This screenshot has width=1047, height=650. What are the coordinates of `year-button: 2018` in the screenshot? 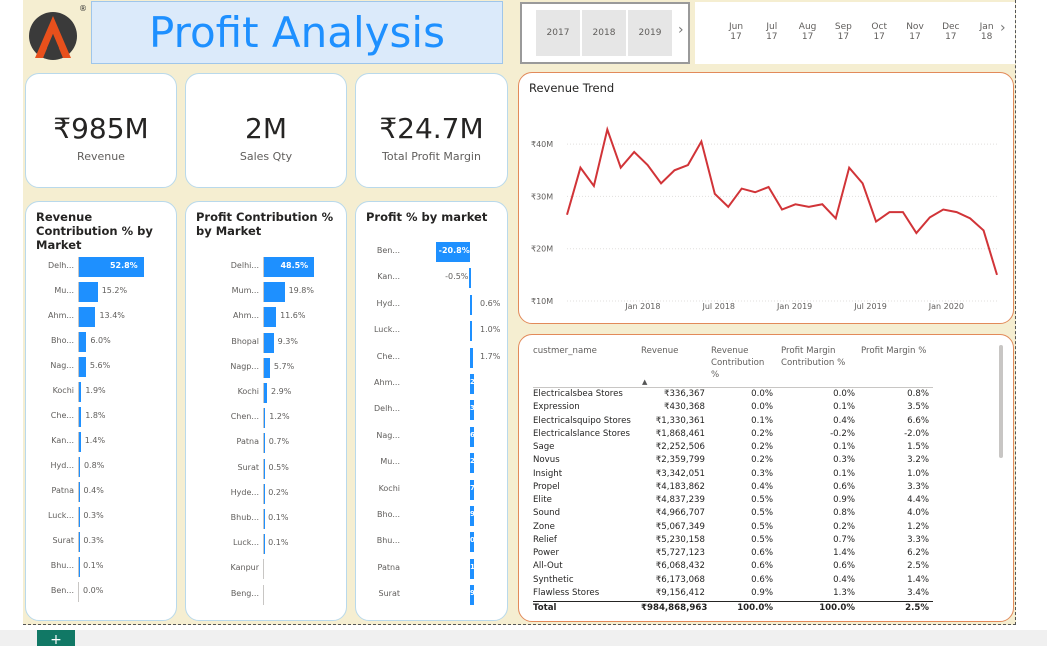 It's located at (604, 33).